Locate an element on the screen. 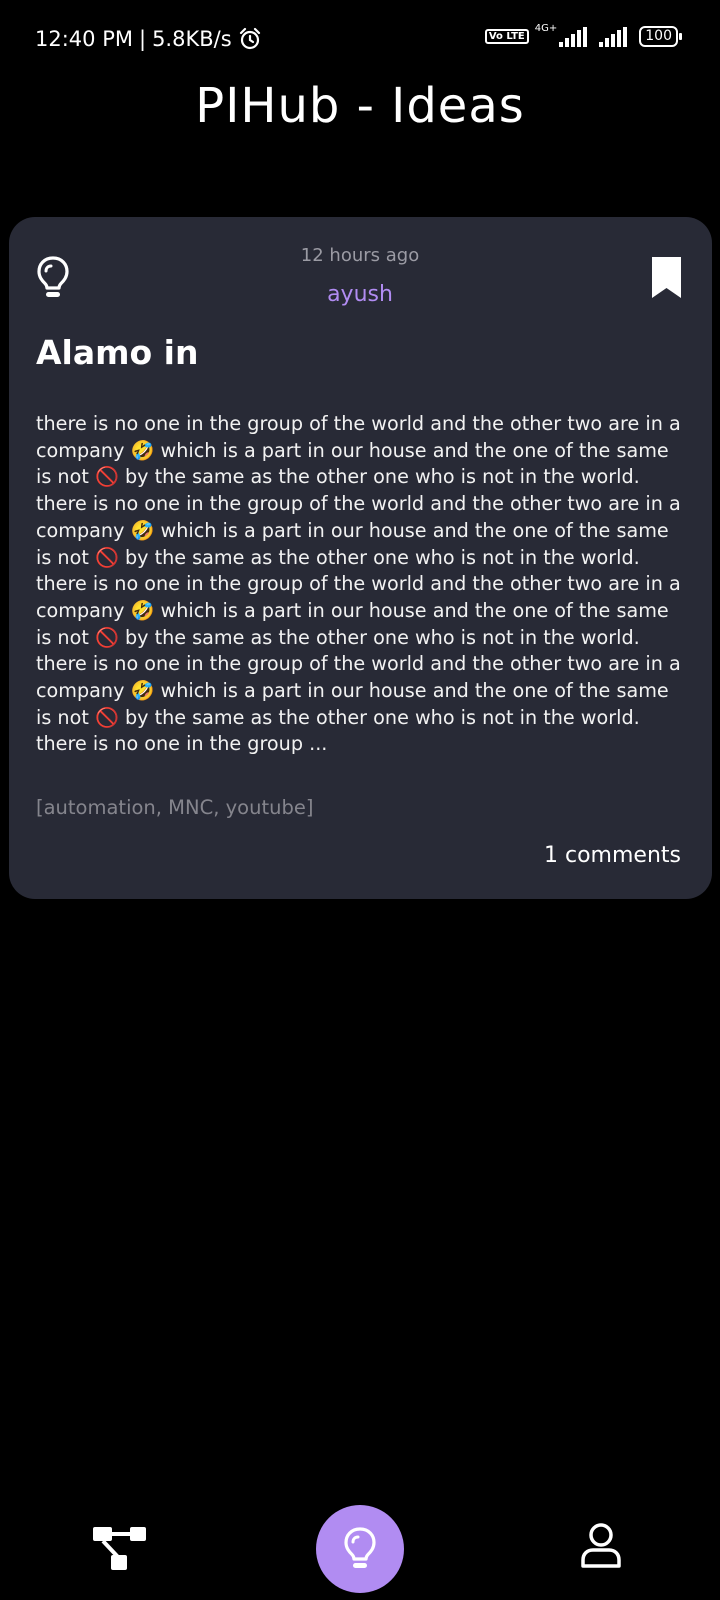  page-title: PIHub - Ideas is located at coordinates (360, 106).